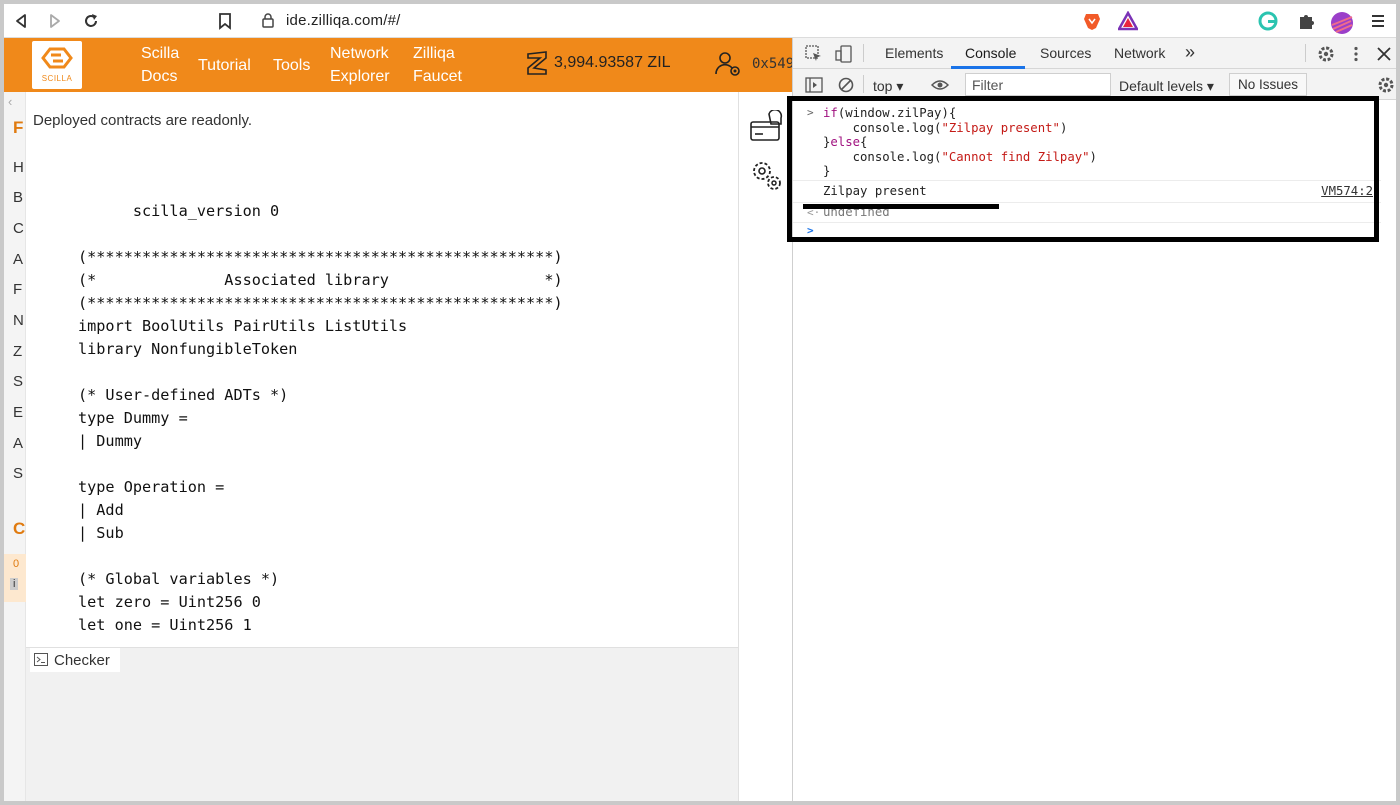  I want to click on code-line: library NonfungibleToken, so click(188, 349).